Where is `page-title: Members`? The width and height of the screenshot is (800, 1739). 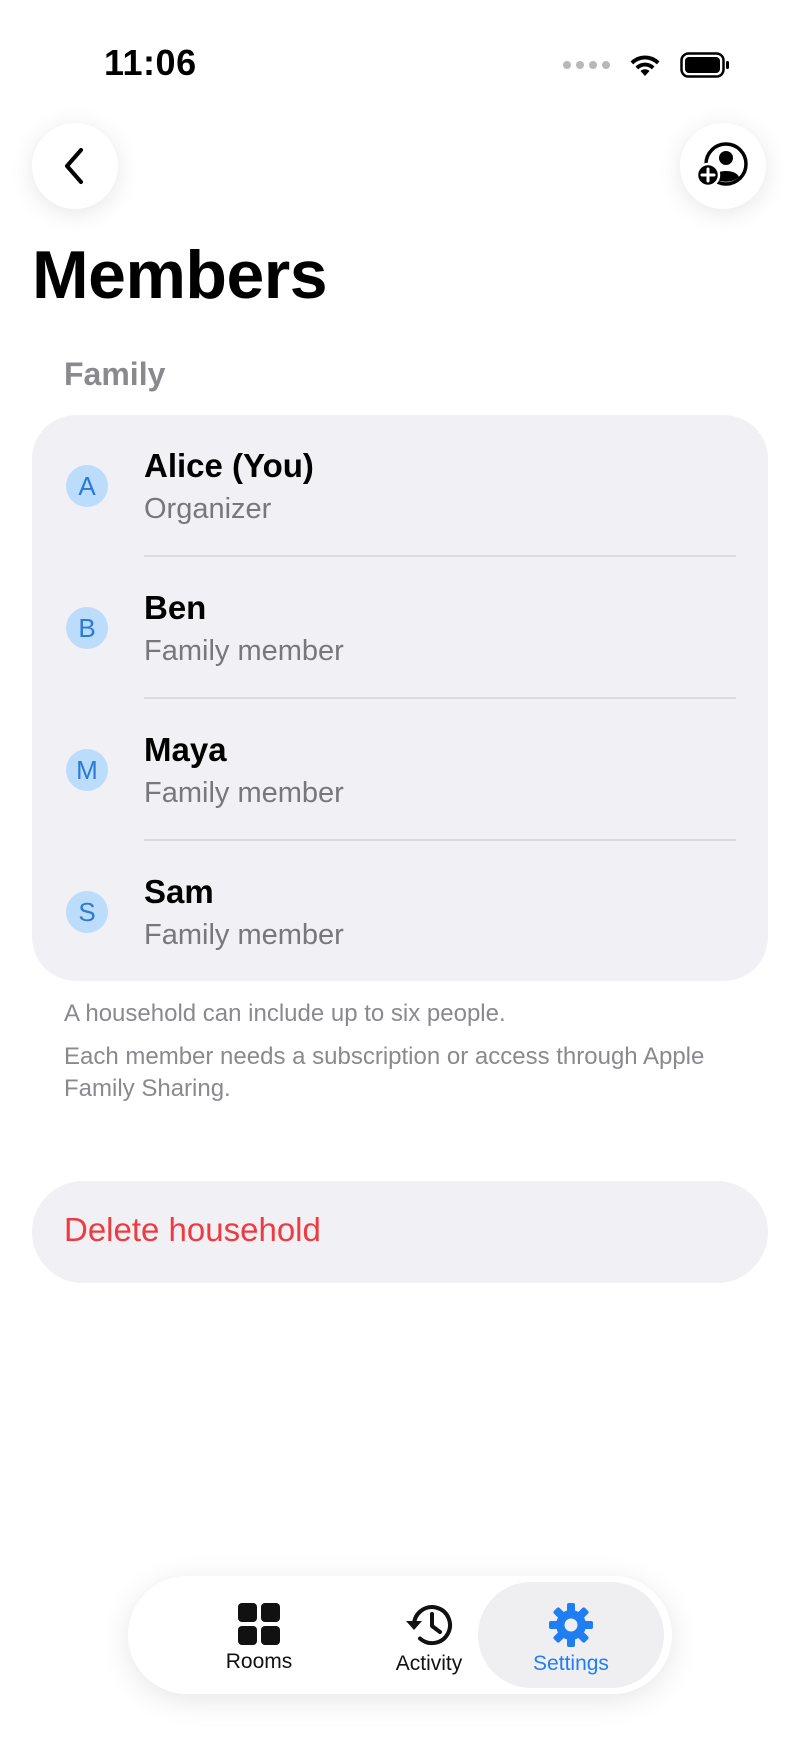
page-title: Members is located at coordinates (180, 275).